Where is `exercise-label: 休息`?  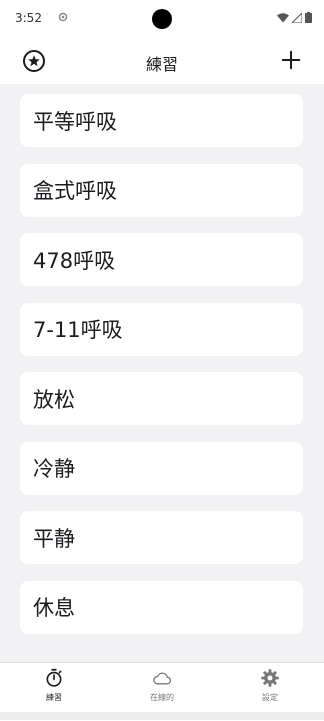 exercise-label: 休息 is located at coordinates (54, 608).